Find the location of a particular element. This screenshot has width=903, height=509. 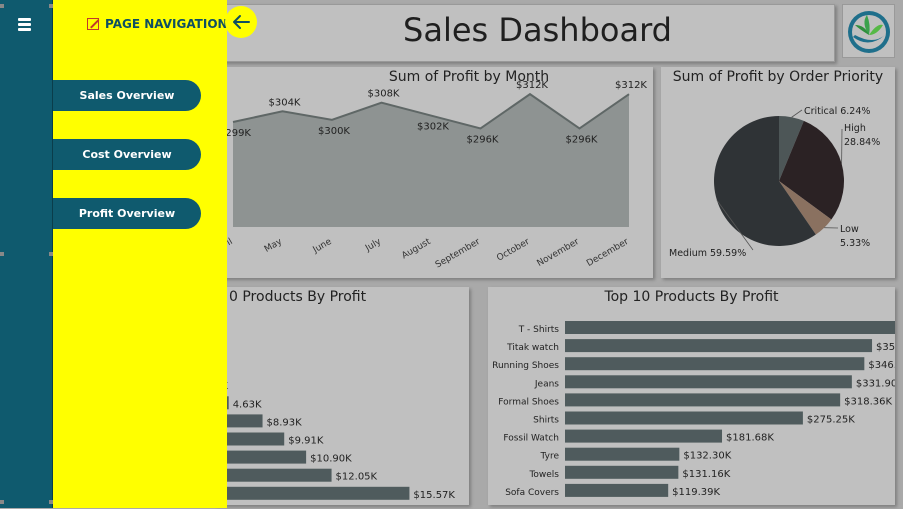

x-tick-label: November is located at coordinates (558, 253).